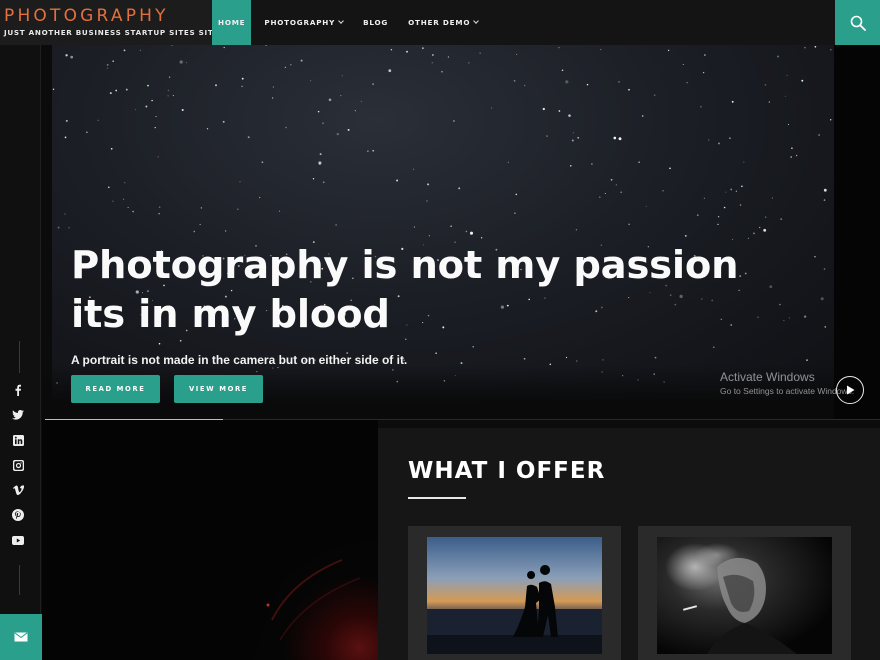 This screenshot has height=660, width=880. I want to click on hero-edge, so click(47, 232).